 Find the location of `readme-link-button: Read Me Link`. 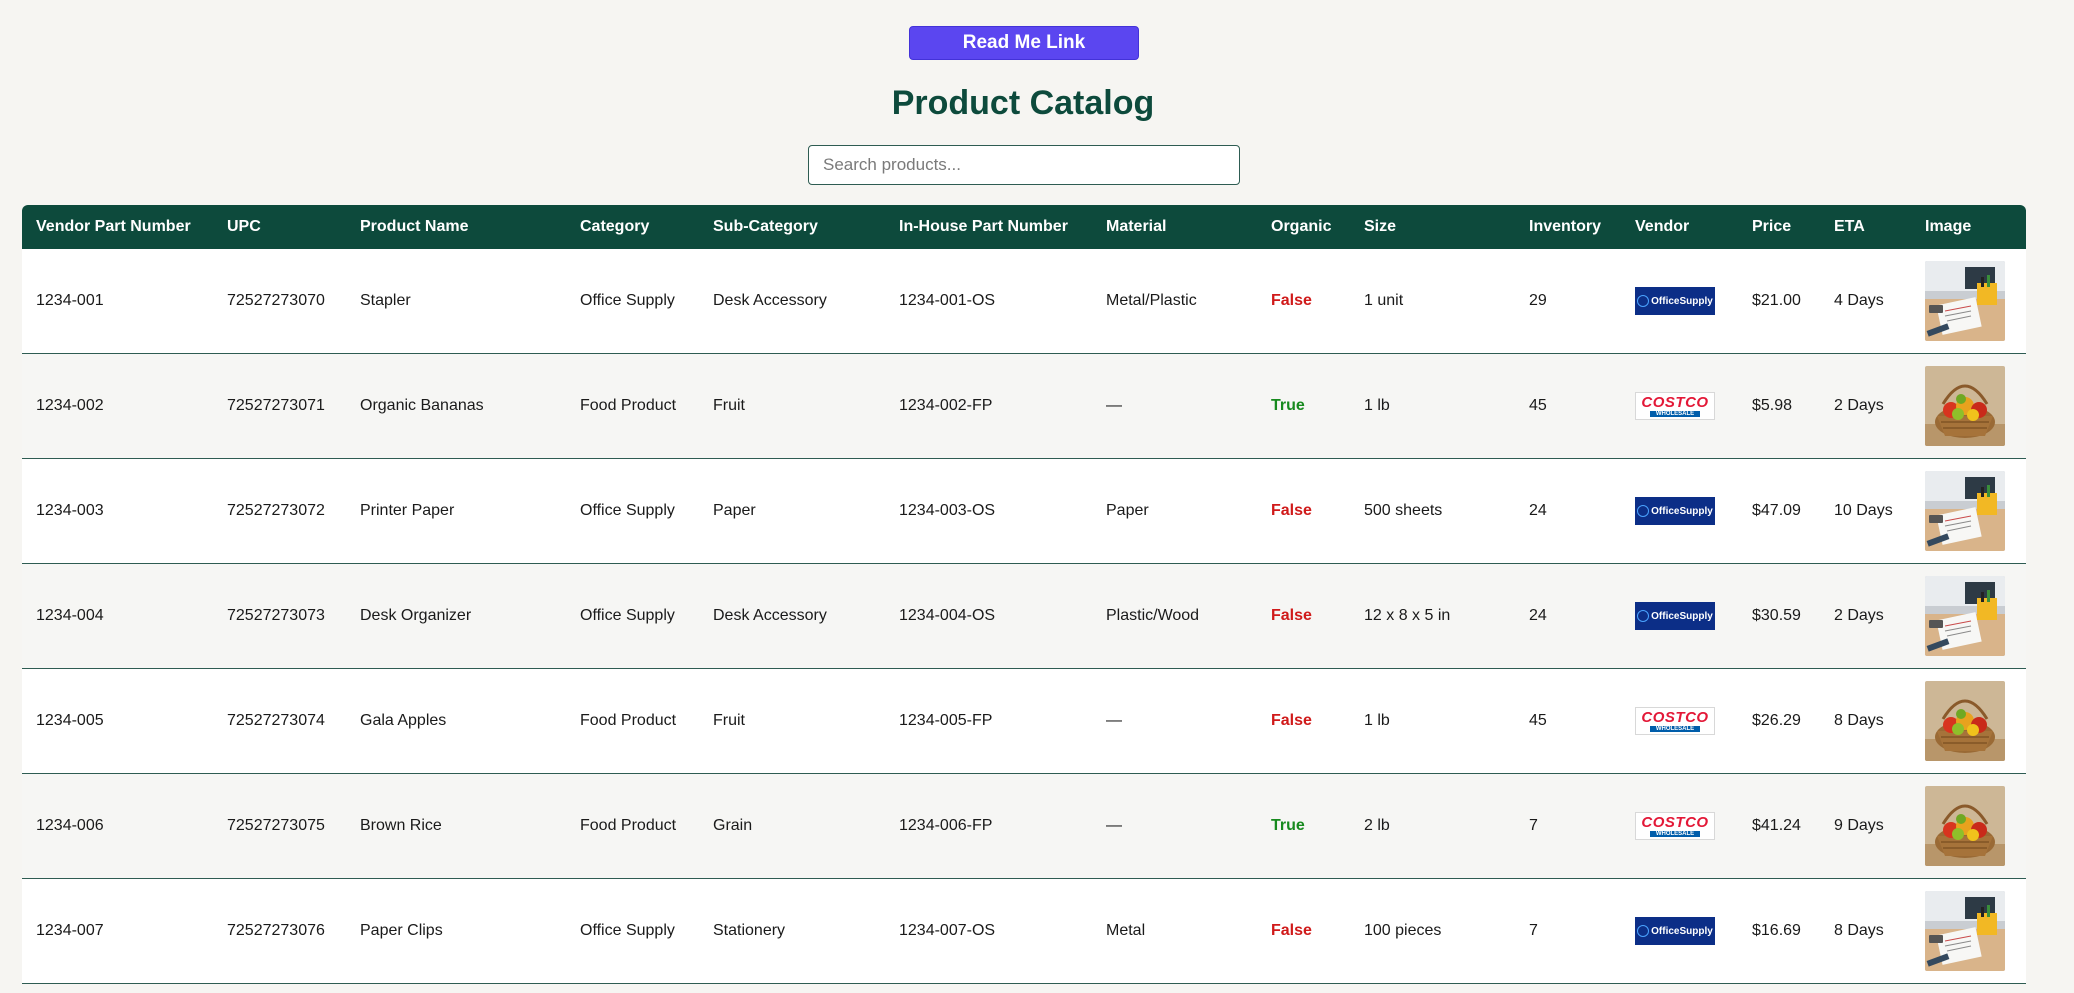

readme-link-button: Read Me Link is located at coordinates (1024, 43).